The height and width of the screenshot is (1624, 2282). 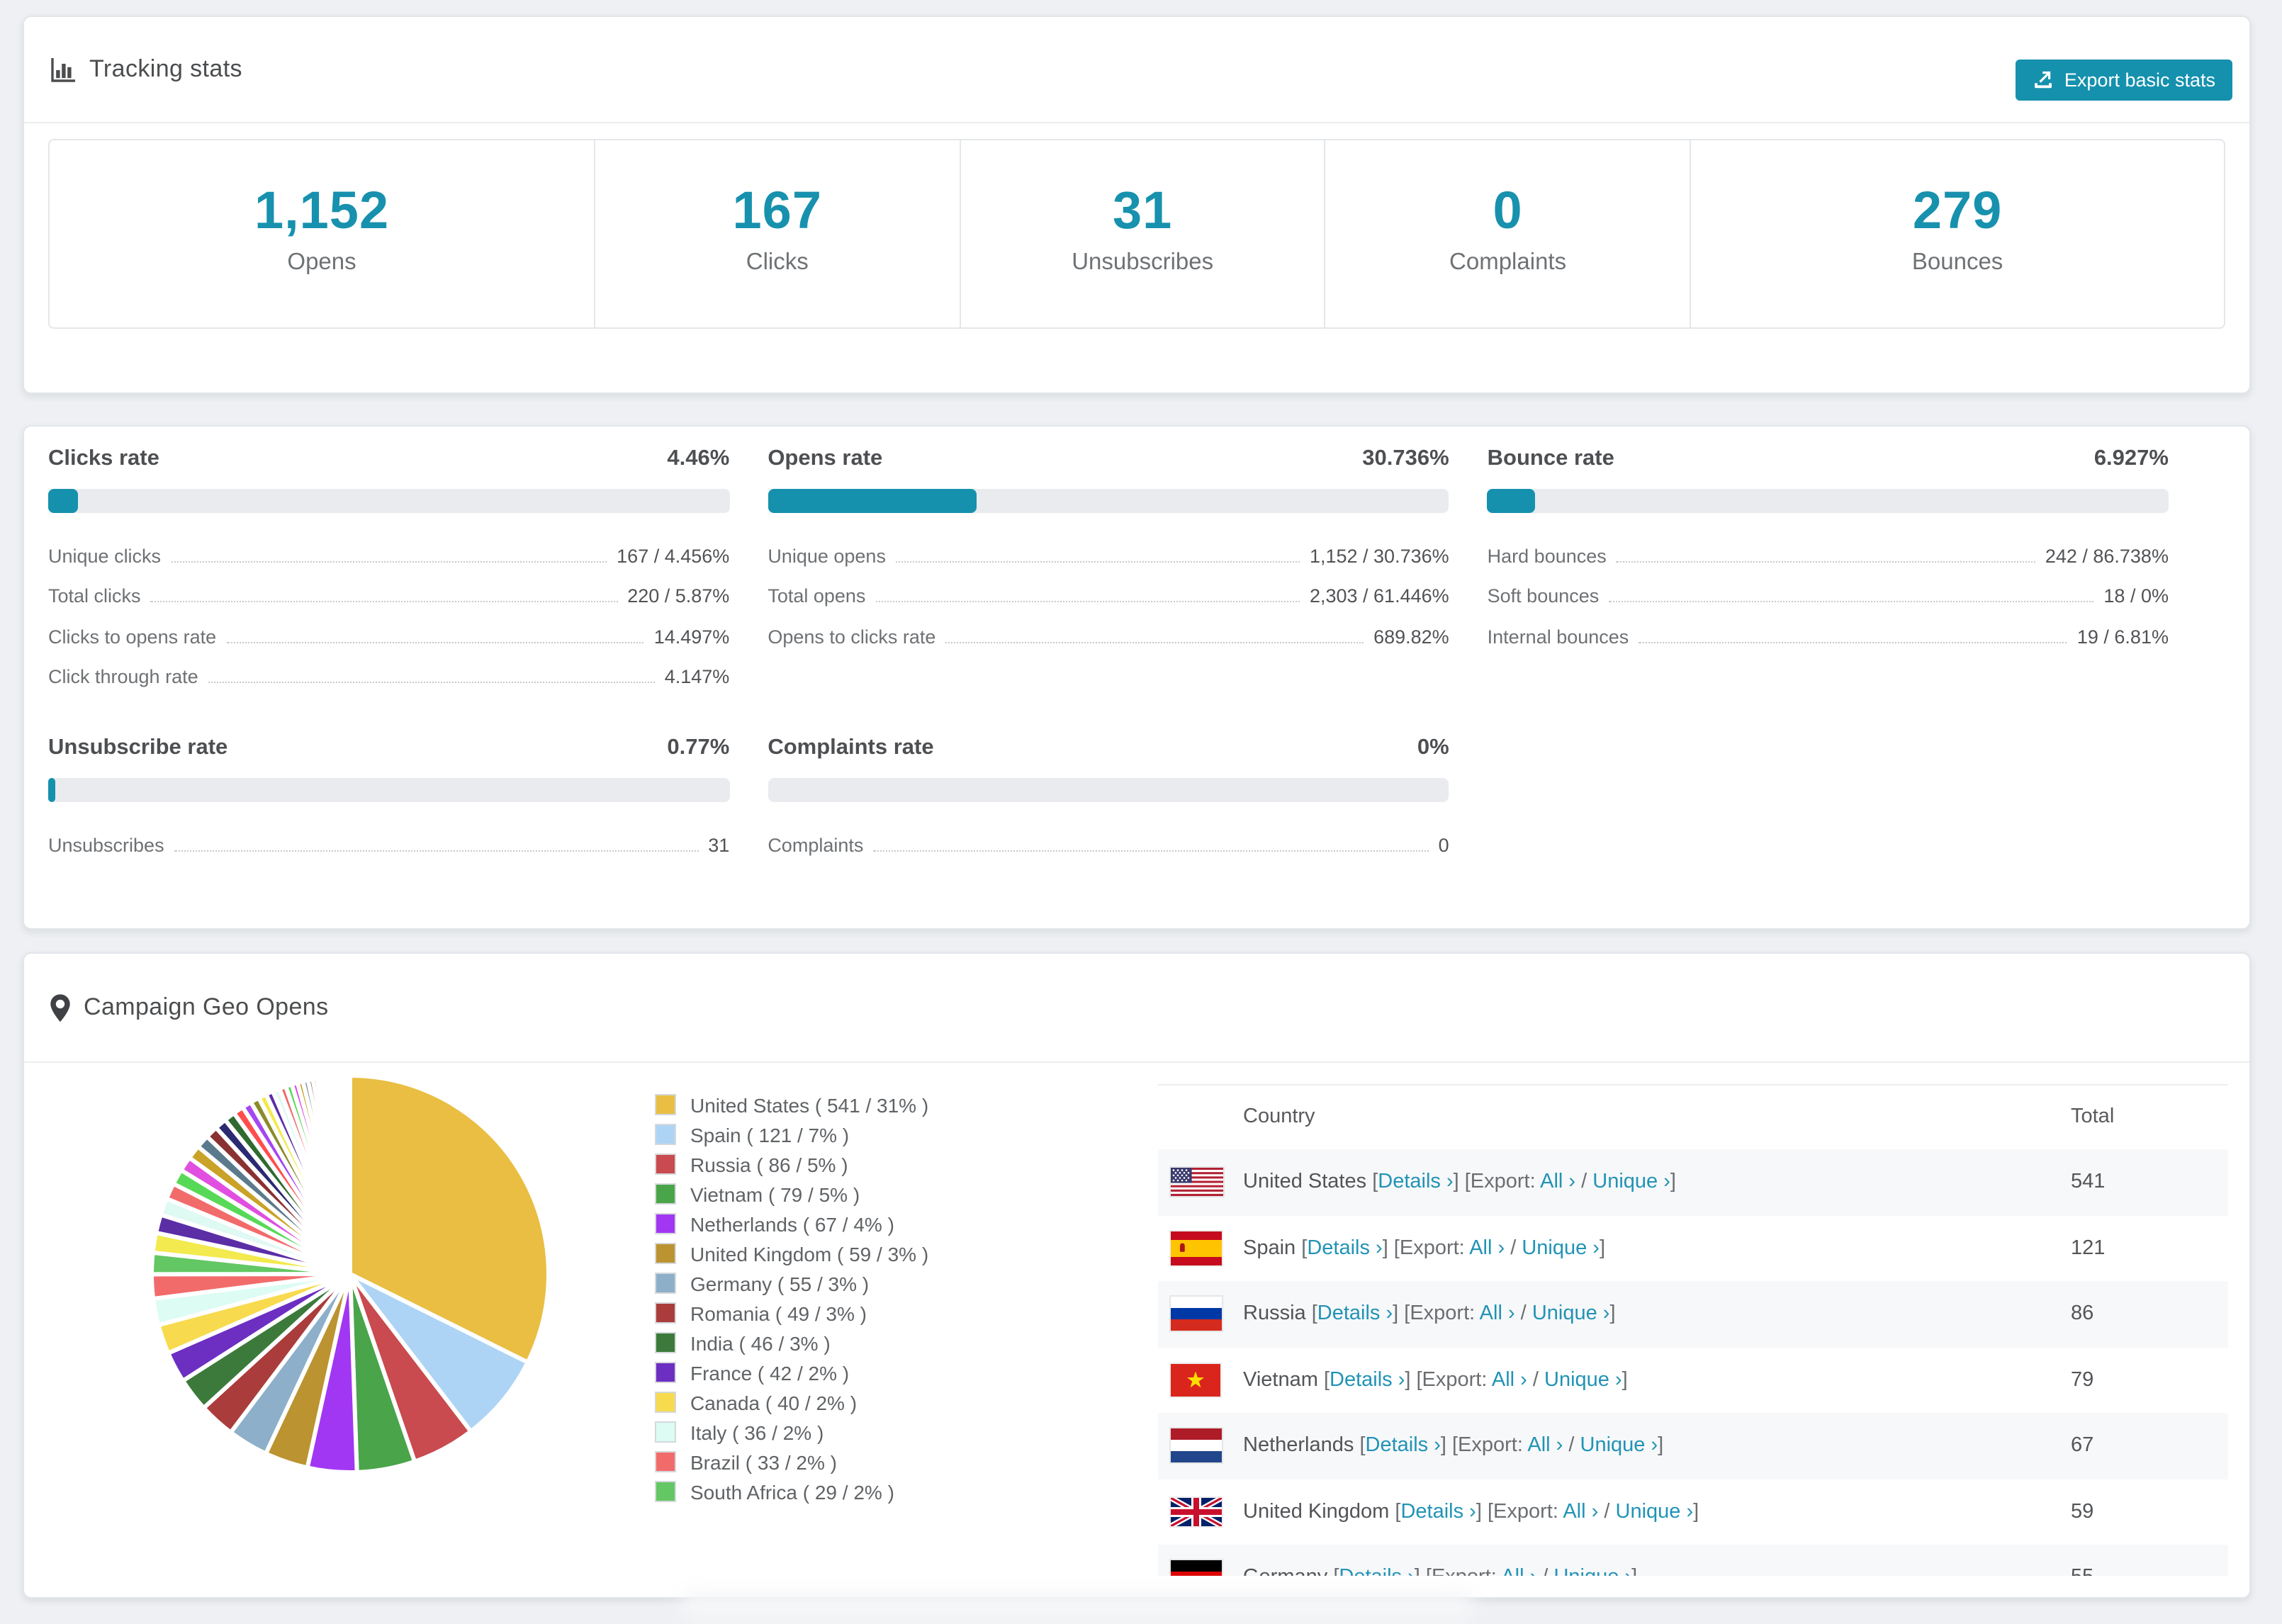 What do you see at coordinates (60, 1007) in the screenshot?
I see `map-pin-icon` at bounding box center [60, 1007].